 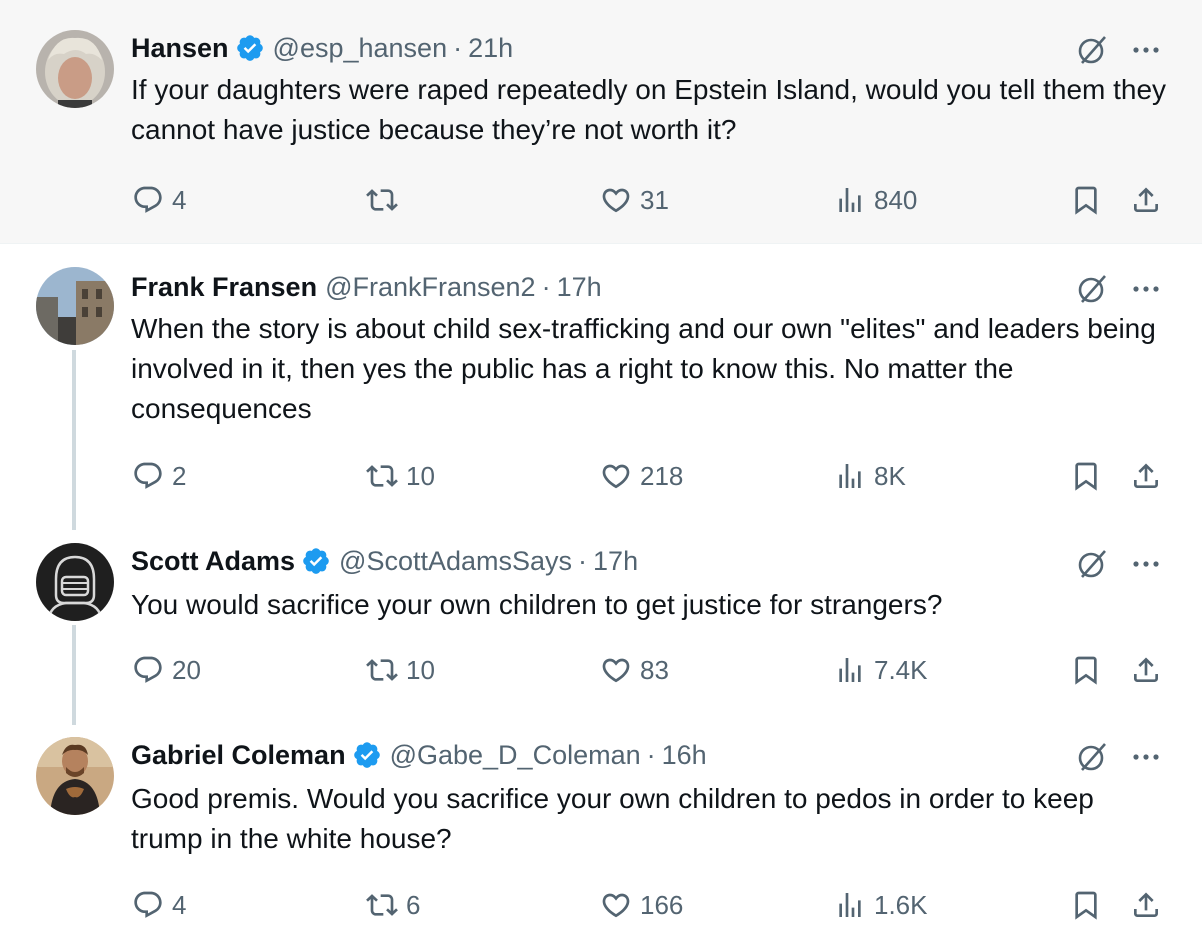 I want to click on like-button: 218, so click(x=641, y=476).